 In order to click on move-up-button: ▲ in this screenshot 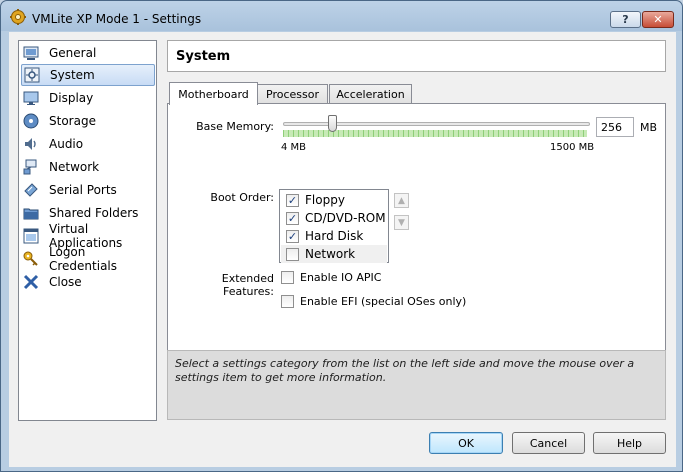, I will do `click(401, 200)`.